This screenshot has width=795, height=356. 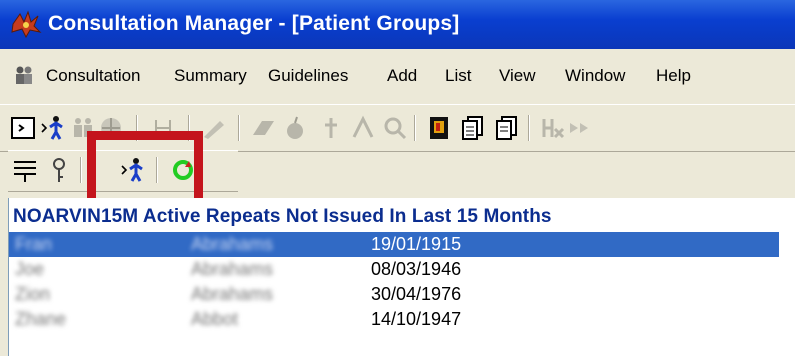 I want to click on patient-dob: 19/01/1915, so click(x=416, y=244).